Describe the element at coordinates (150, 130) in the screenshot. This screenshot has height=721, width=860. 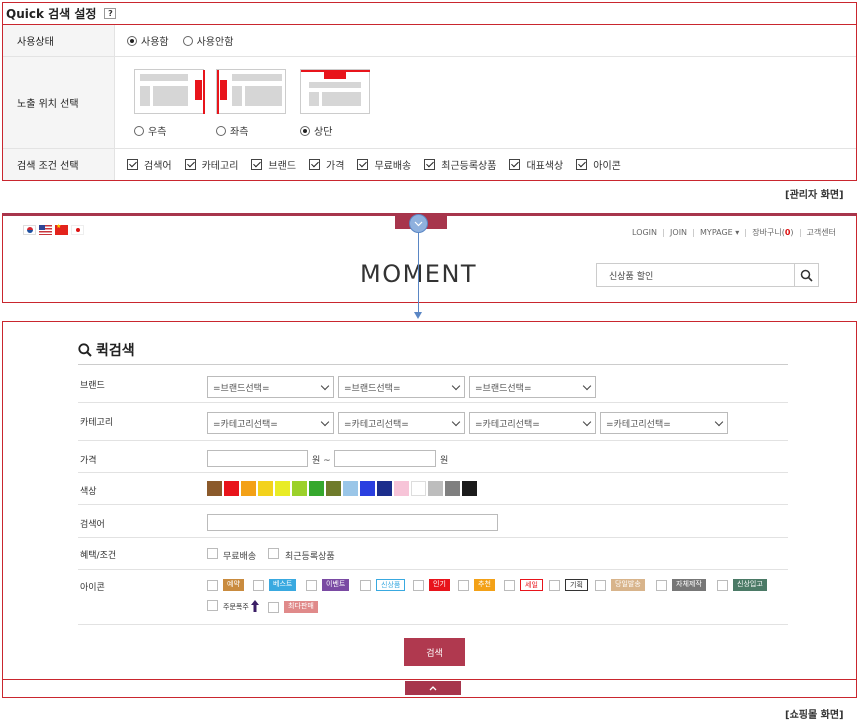
I see `position-radio-right: 우측` at that location.